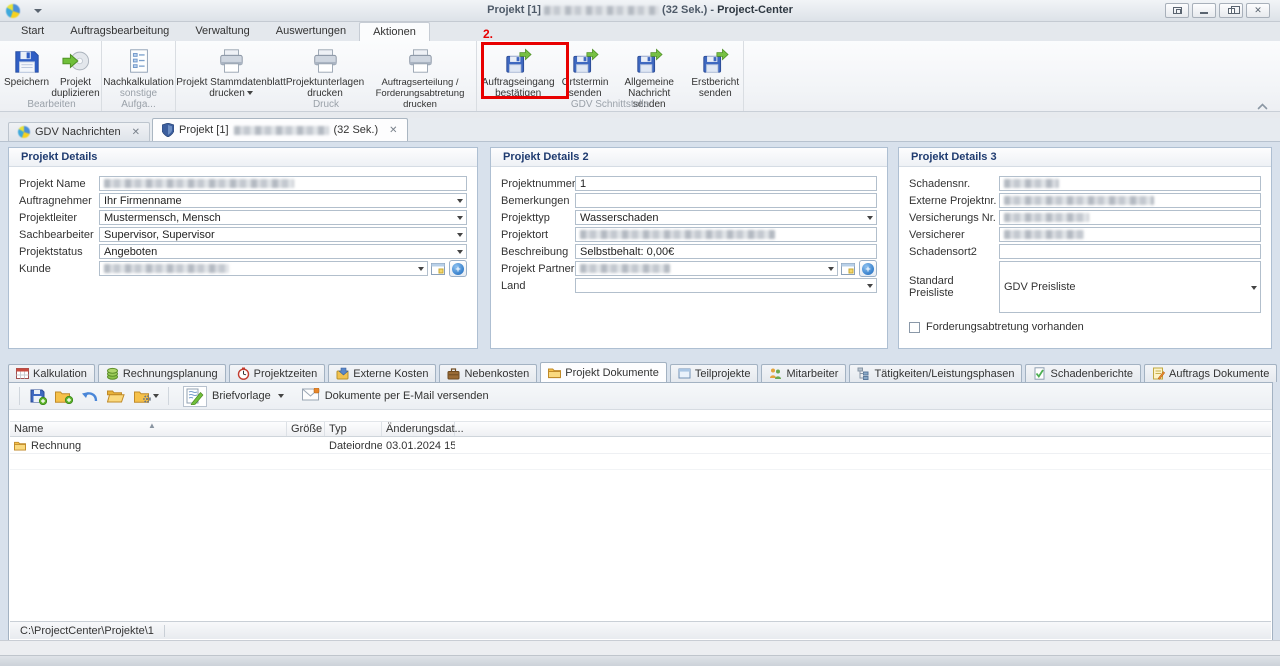  I want to click on speichern-button: Speichern, so click(27, 66).